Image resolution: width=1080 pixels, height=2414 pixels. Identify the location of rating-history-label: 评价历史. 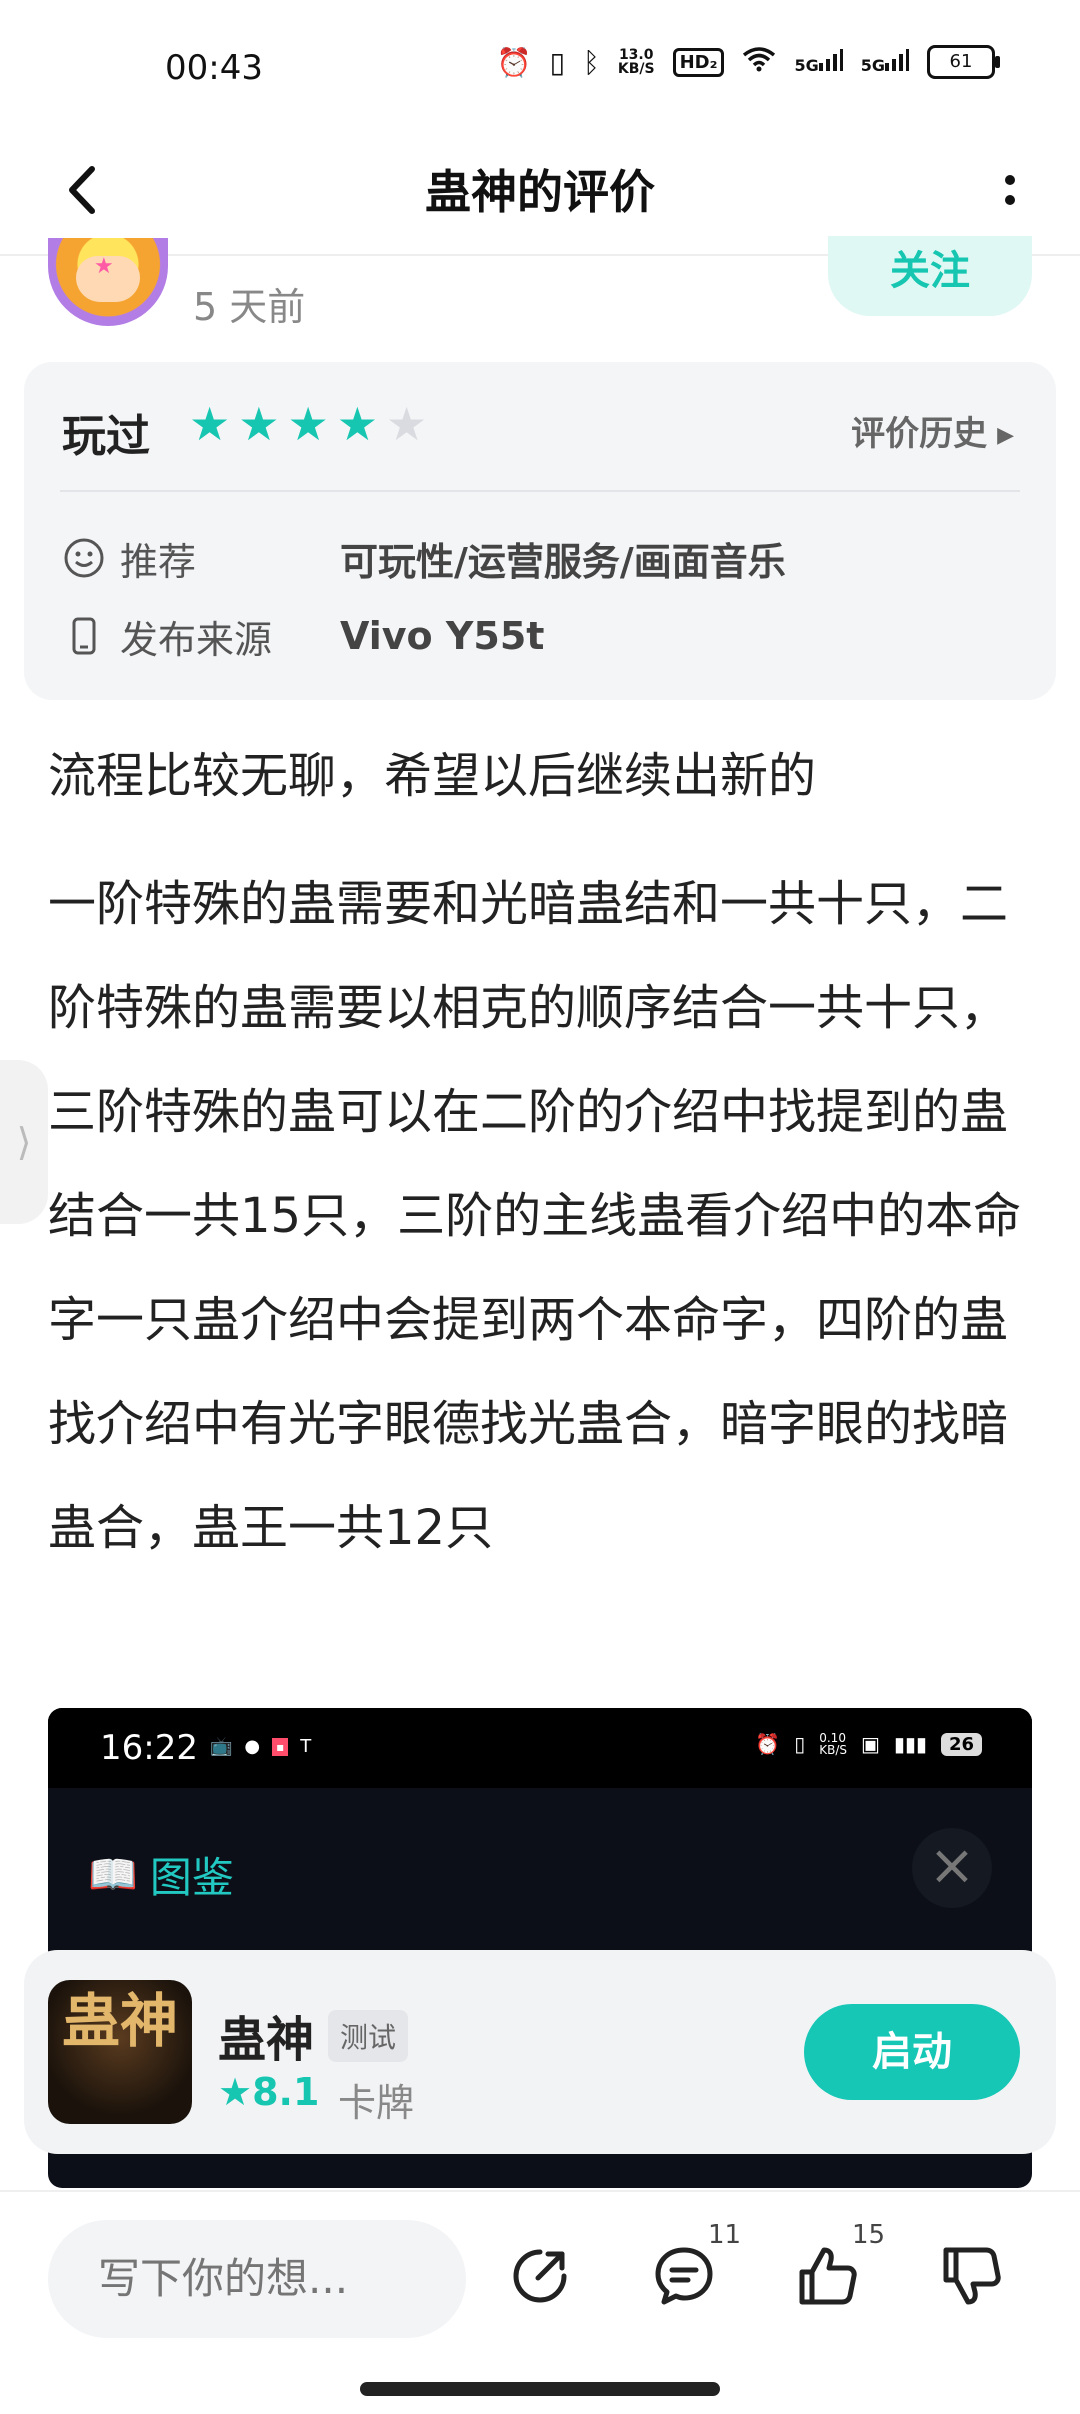
(919, 434).